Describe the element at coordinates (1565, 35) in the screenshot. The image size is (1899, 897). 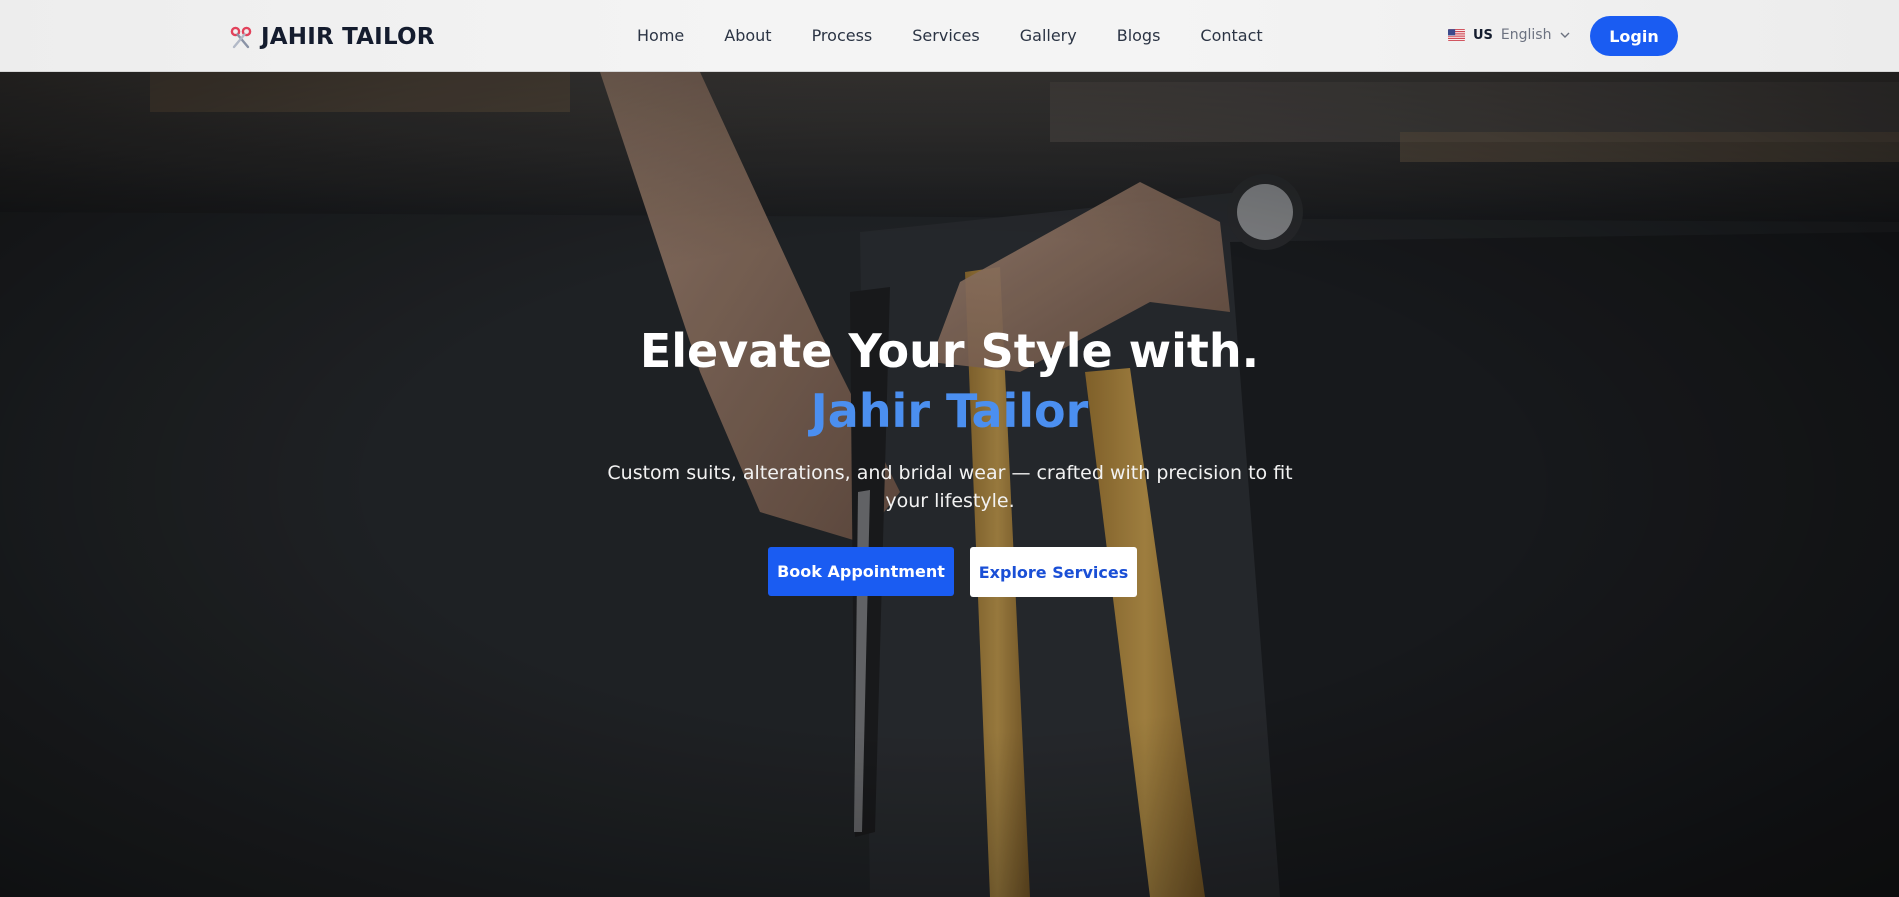
I see `chevron-down-icon` at that location.